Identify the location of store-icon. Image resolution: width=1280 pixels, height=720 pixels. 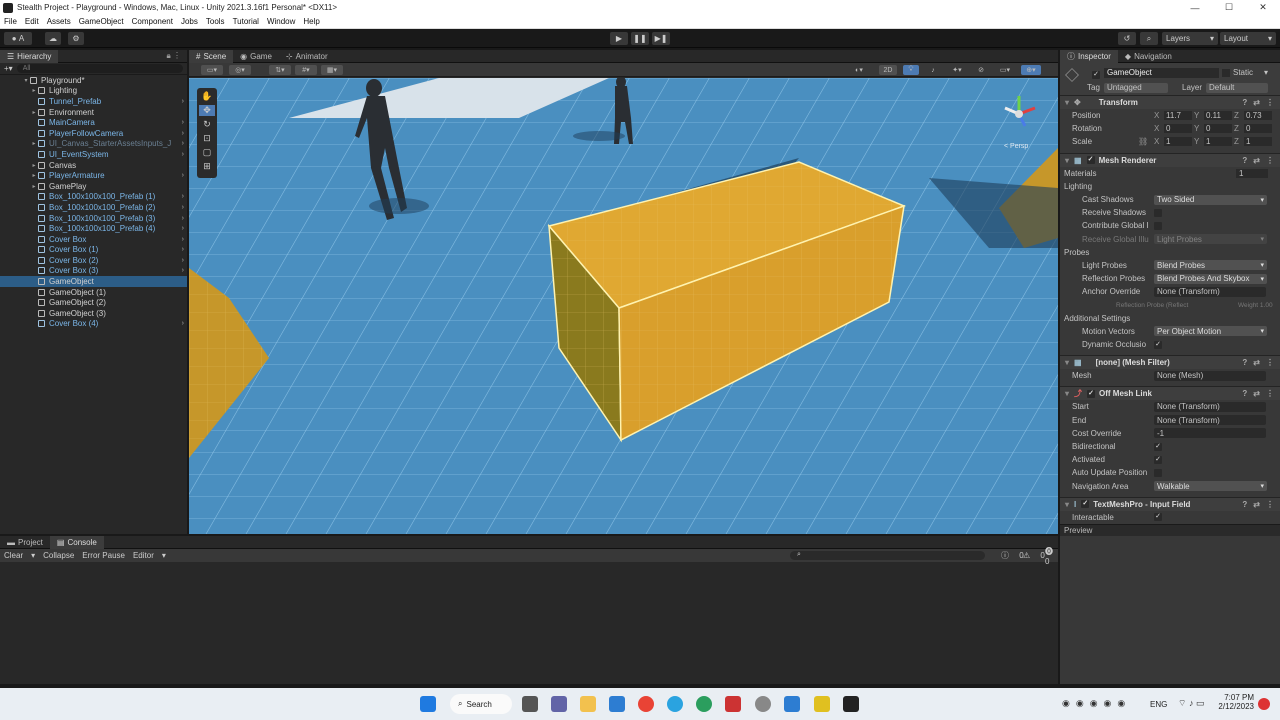
(617, 704).